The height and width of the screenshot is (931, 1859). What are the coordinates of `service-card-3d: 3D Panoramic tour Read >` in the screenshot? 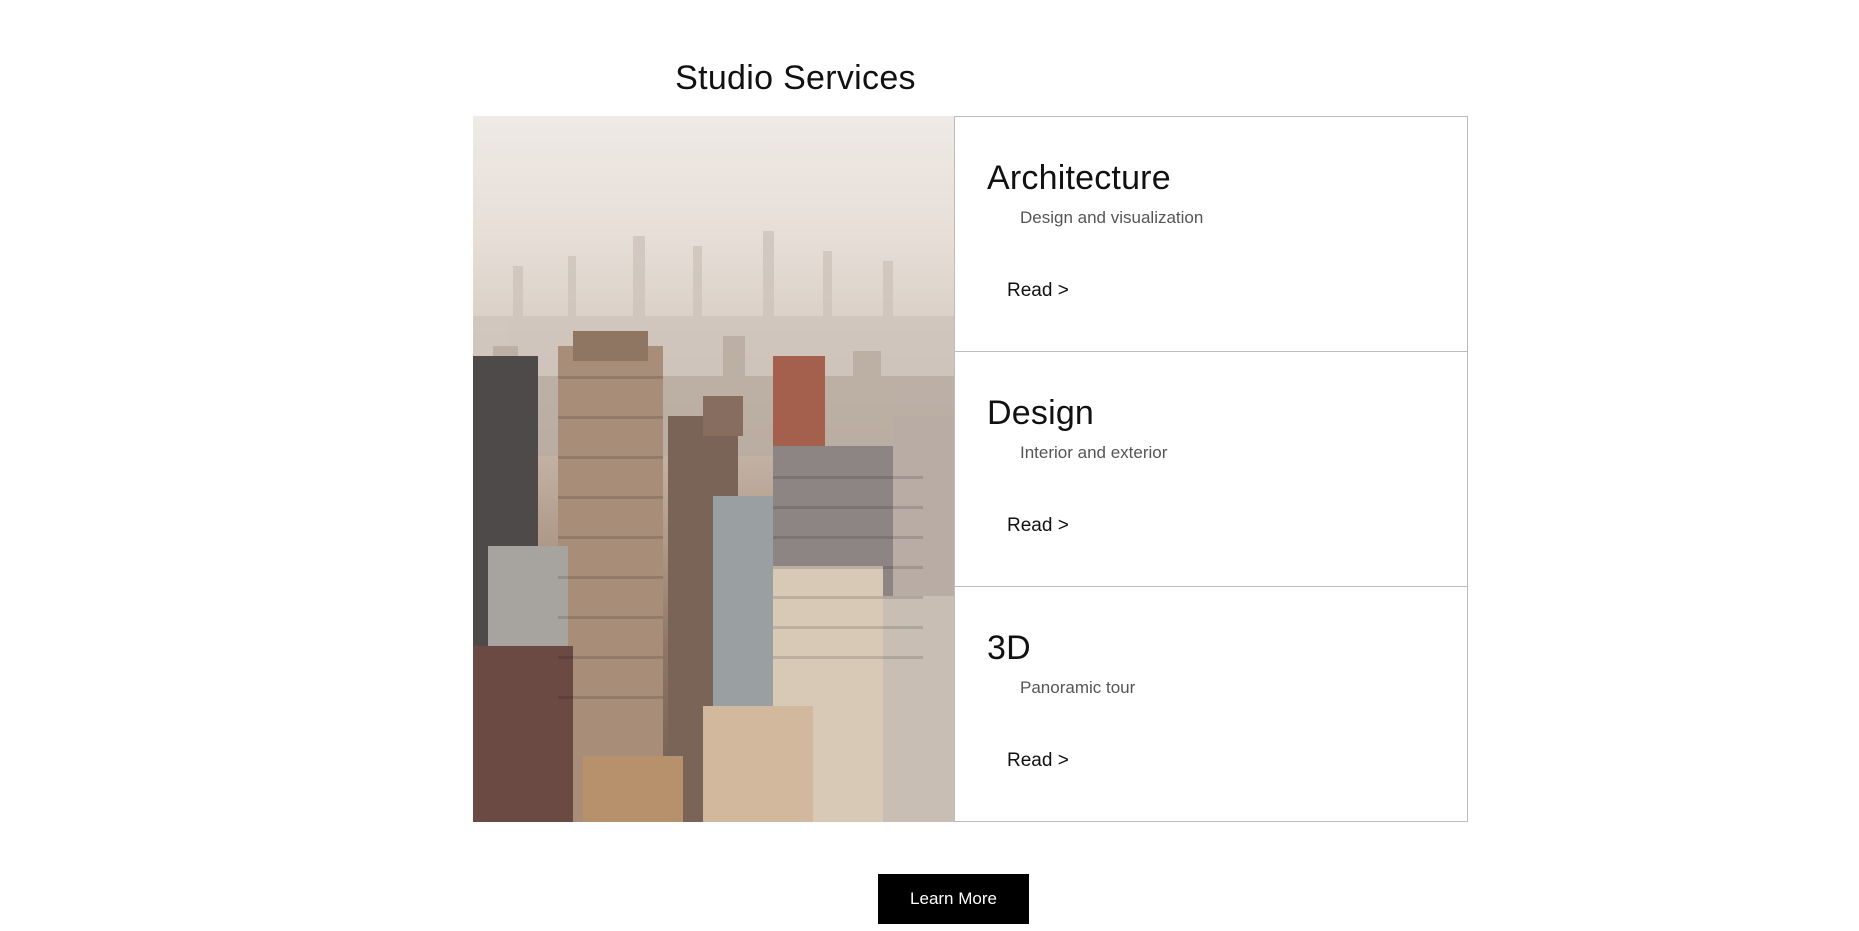 It's located at (1211, 704).